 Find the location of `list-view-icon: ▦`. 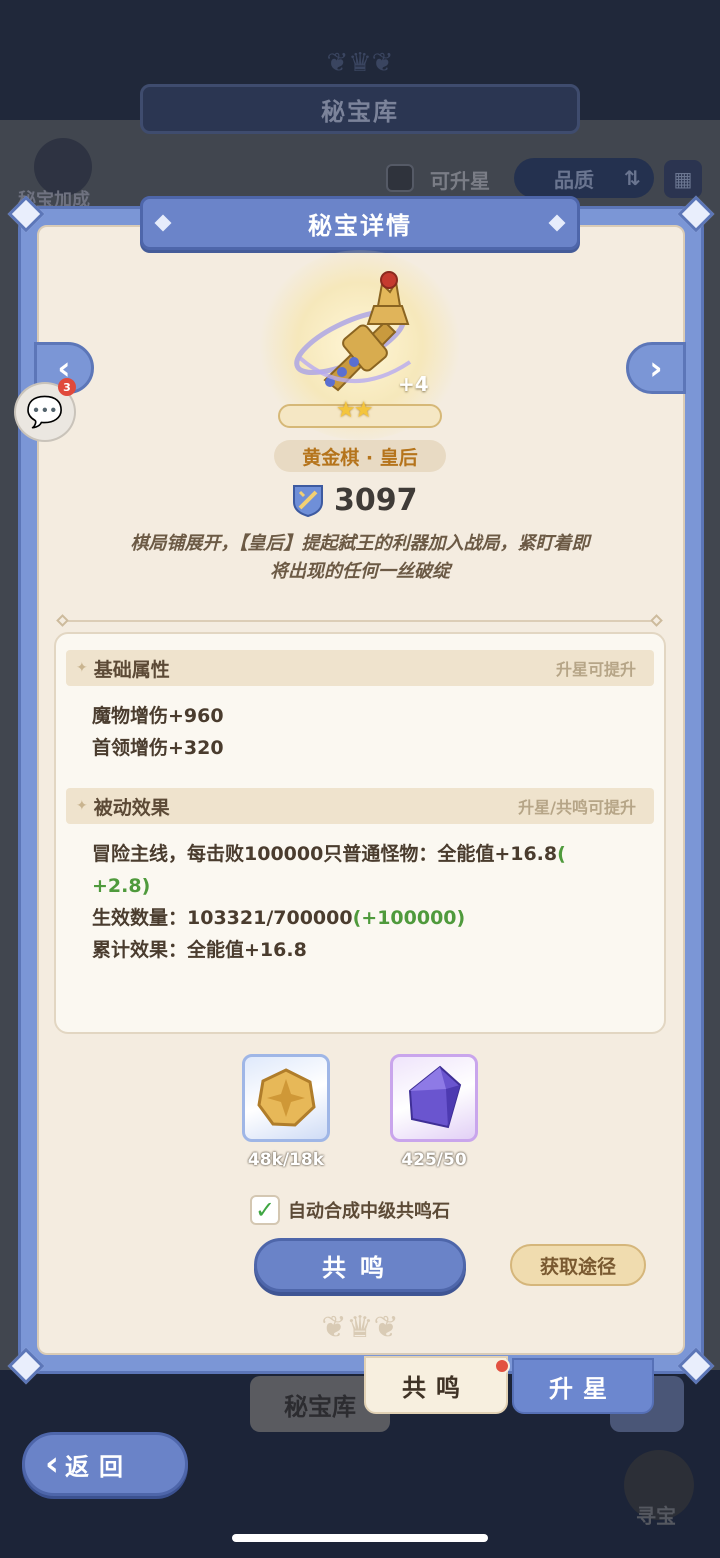

list-view-icon: ▦ is located at coordinates (683, 179).